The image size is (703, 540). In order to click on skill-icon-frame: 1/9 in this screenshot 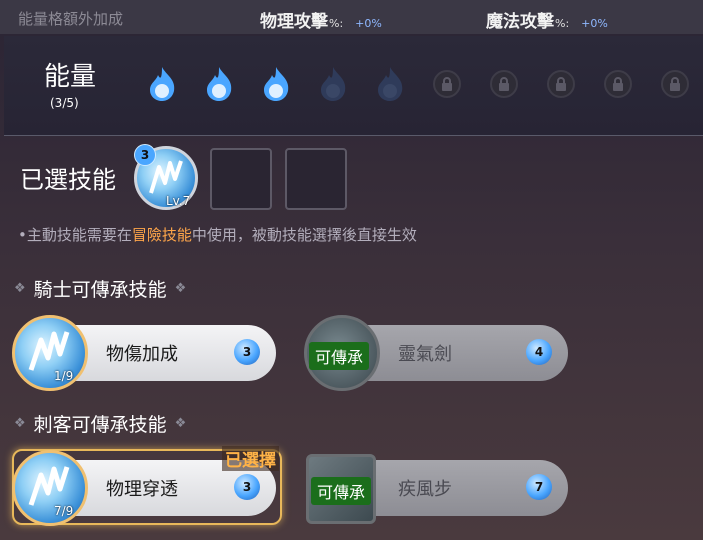, I will do `click(50, 353)`.